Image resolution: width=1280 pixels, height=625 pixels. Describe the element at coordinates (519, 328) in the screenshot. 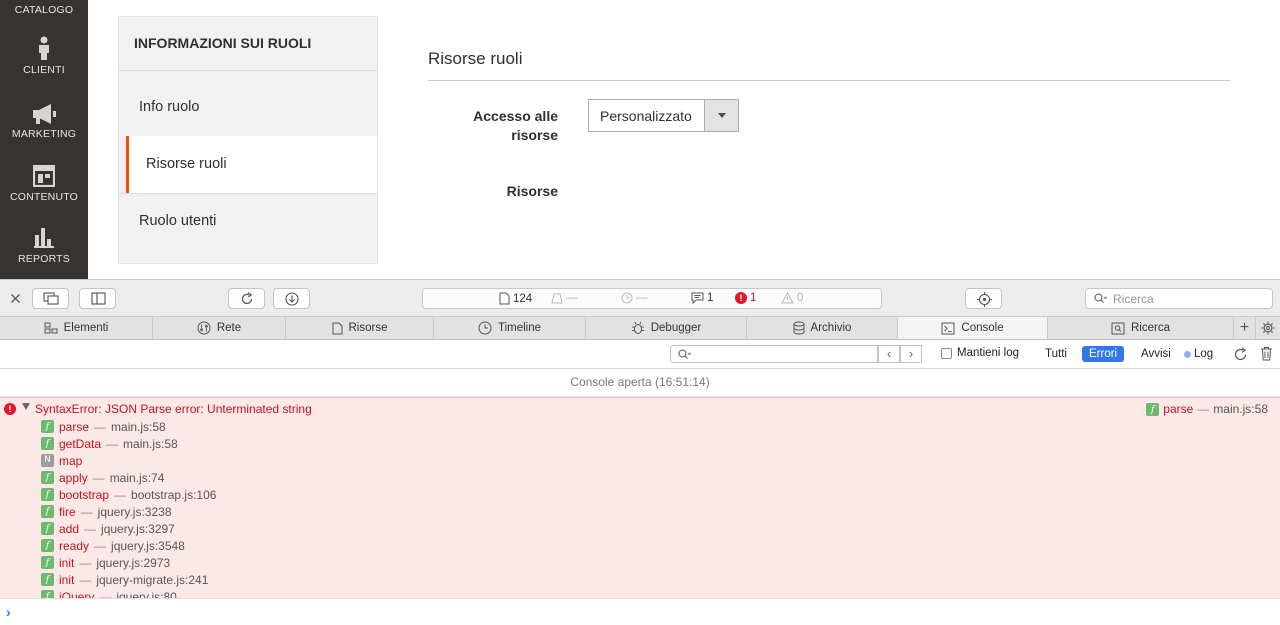

I see `tab-label: Timeline` at that location.